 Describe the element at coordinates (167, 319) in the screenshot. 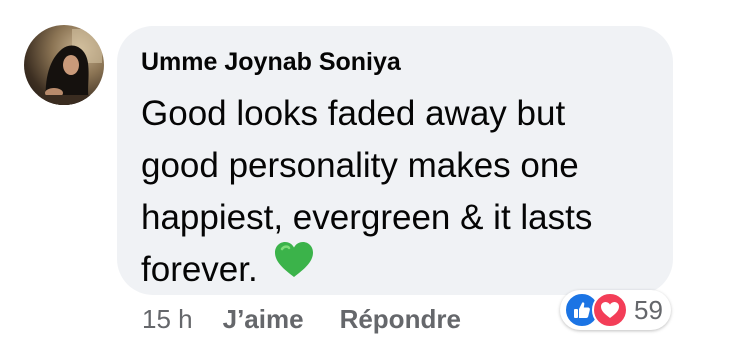

I see `comment-timestamp: 15 h` at that location.